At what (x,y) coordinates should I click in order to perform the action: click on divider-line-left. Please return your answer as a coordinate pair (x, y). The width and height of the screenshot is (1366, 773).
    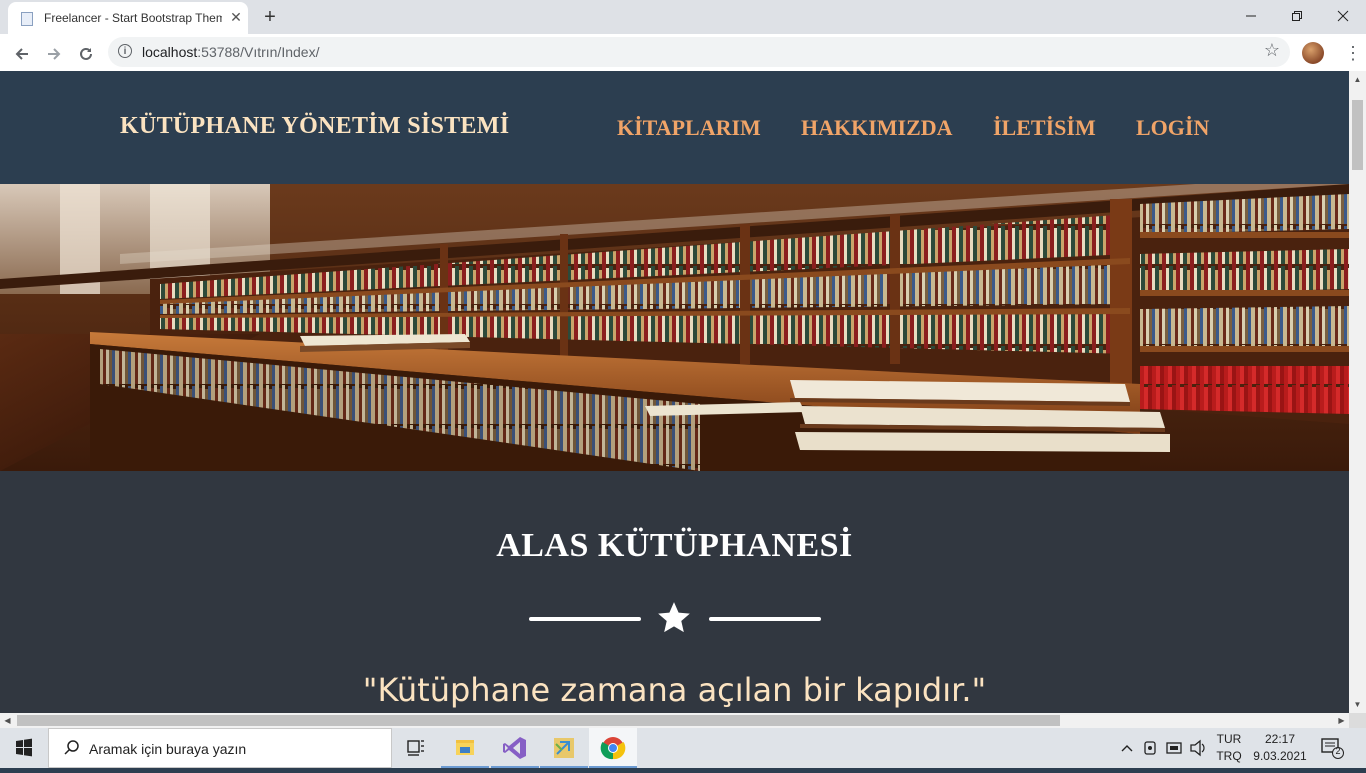
    Looking at the image, I should click on (585, 619).